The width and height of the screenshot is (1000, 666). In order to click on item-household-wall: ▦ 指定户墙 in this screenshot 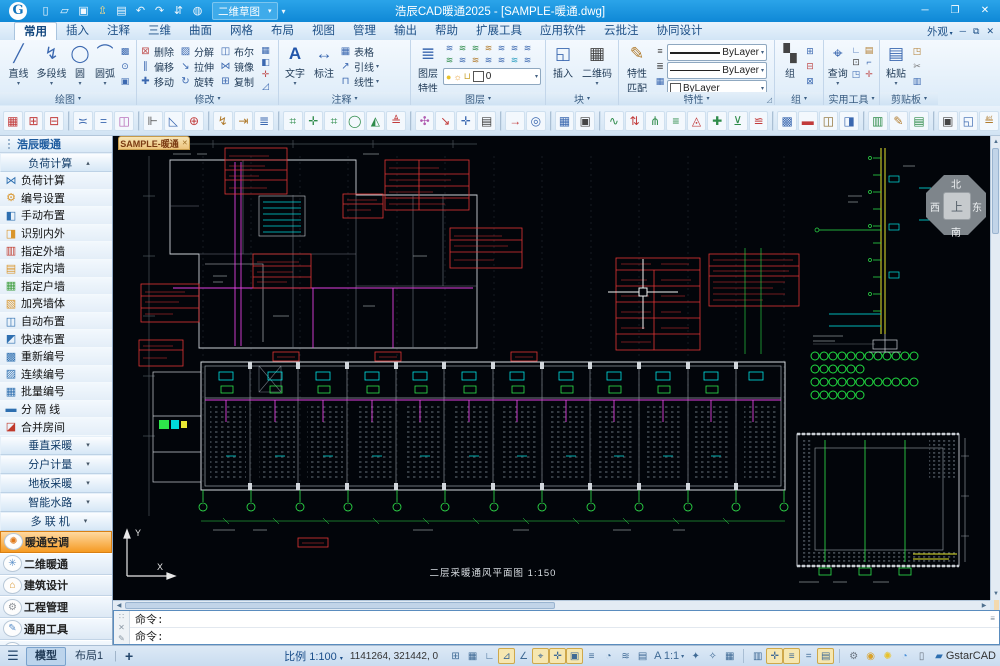, I will do `click(56, 286)`.